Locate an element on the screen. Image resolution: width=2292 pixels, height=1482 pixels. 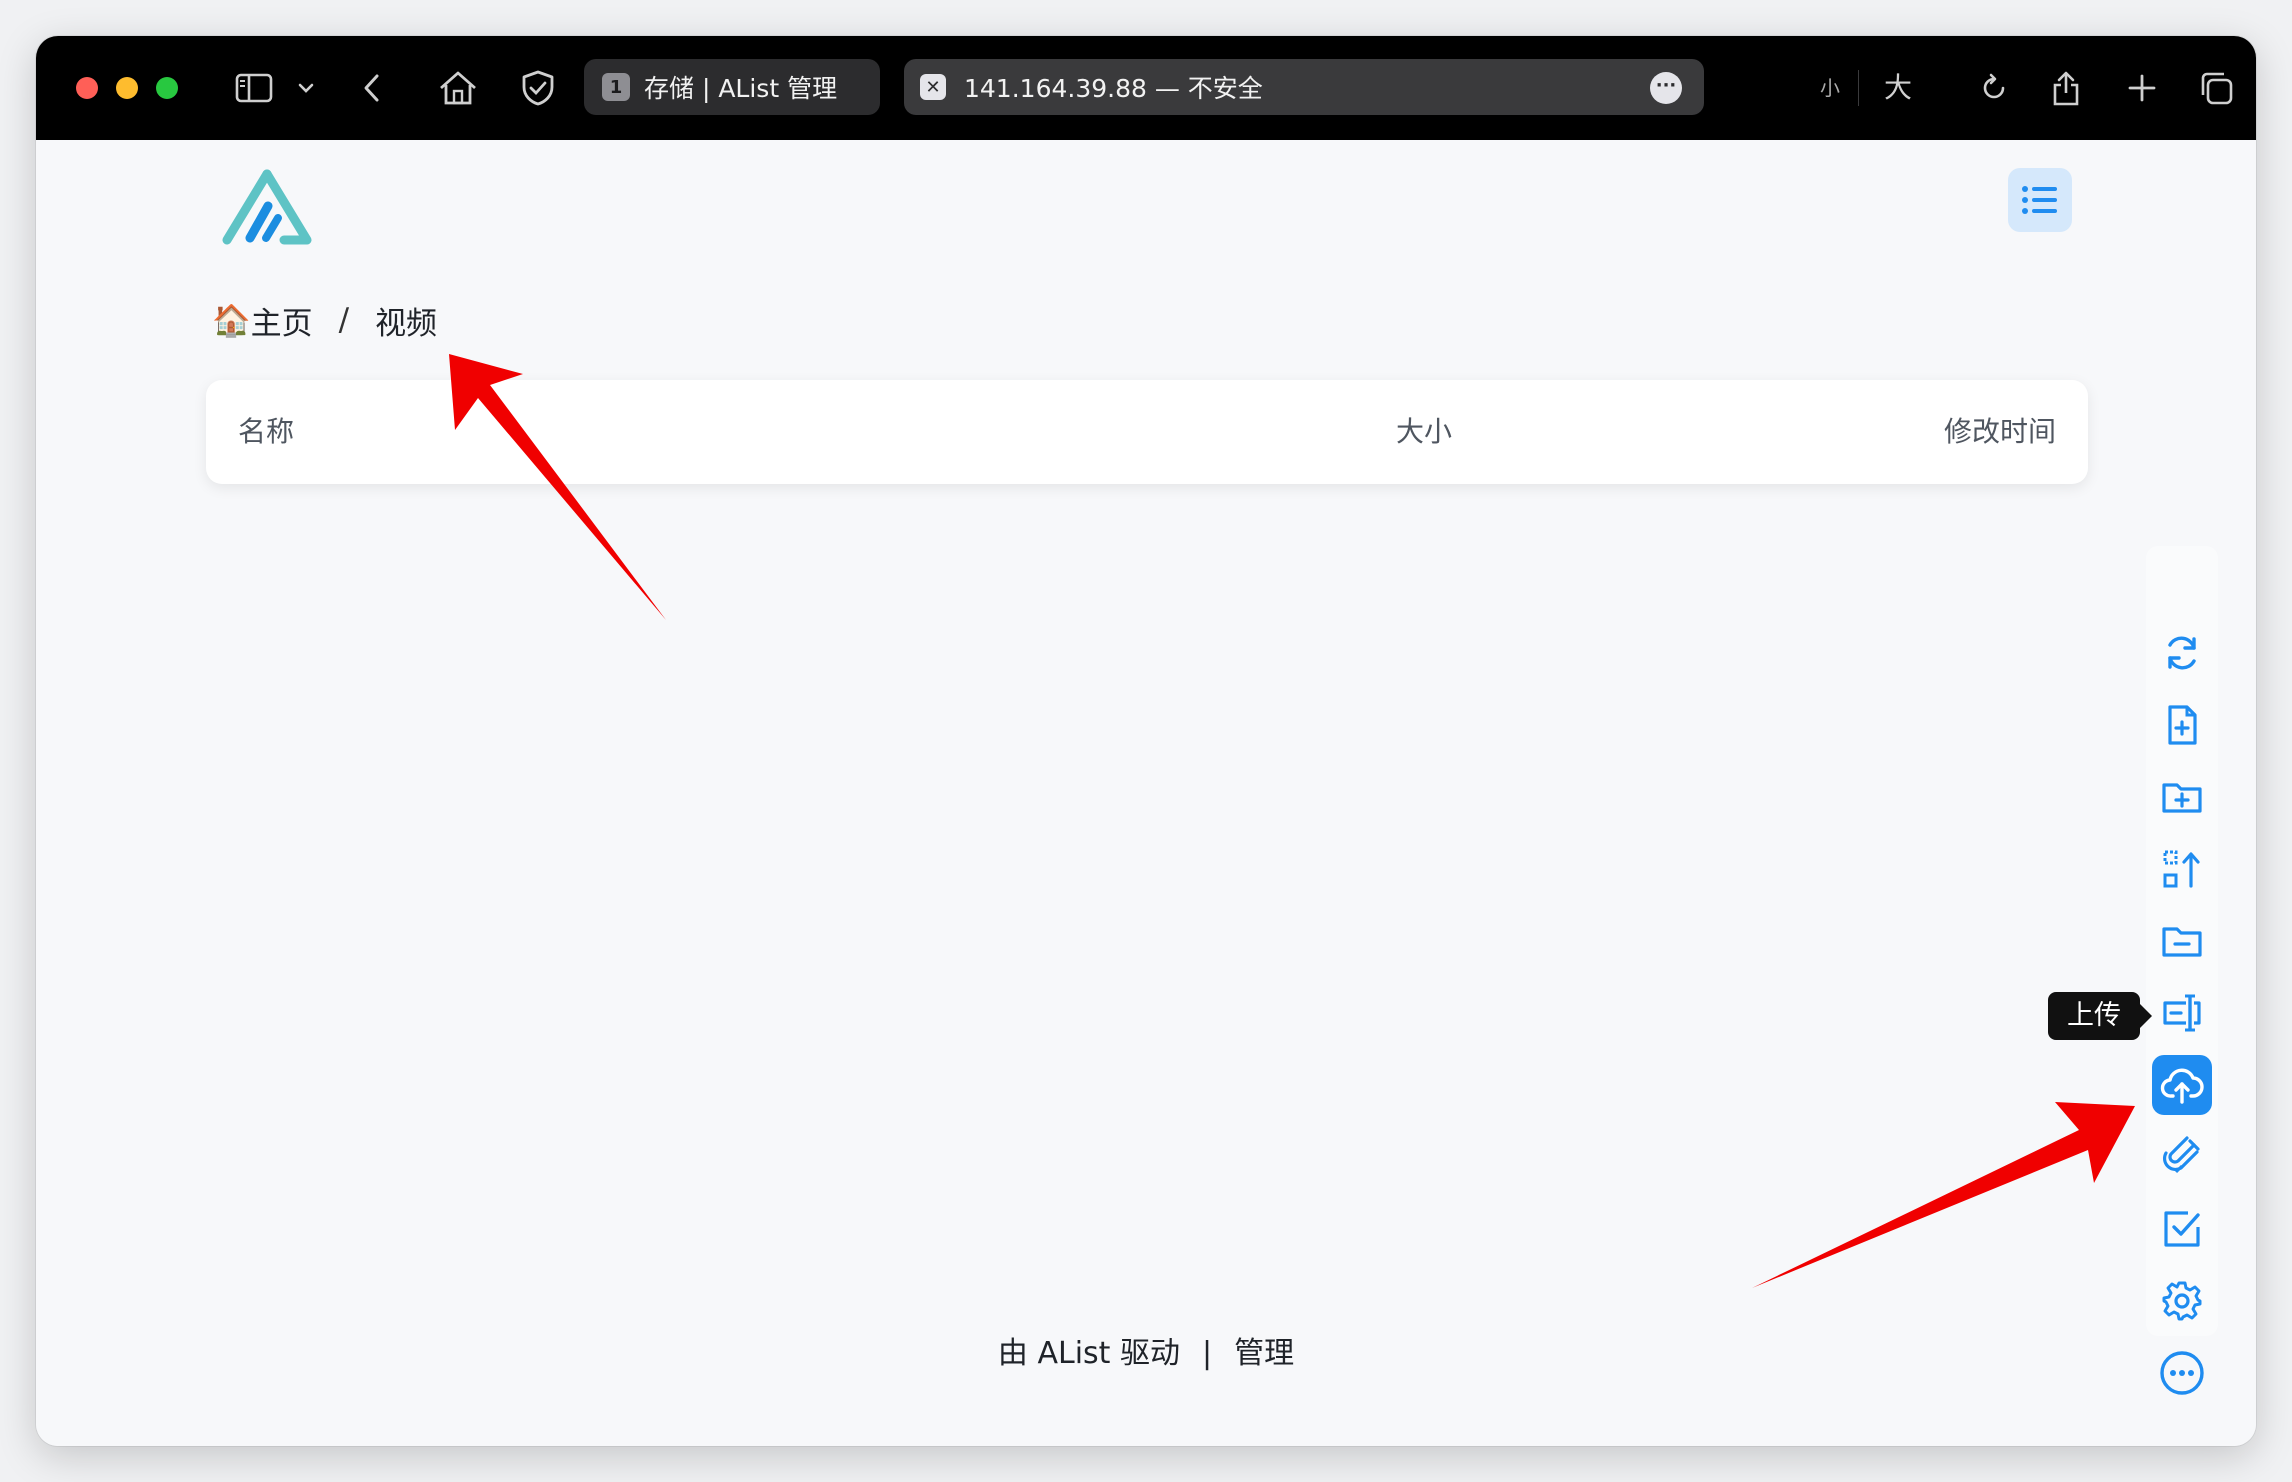
multi-select-button is located at coordinates (2182, 1229).